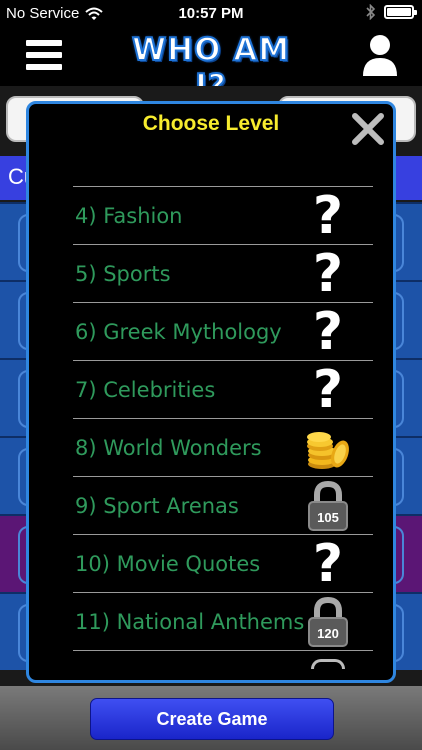 The width and height of the screenshot is (422, 750). Describe the element at coordinates (211, 123) in the screenshot. I see `modal-title: Choose Level` at that location.